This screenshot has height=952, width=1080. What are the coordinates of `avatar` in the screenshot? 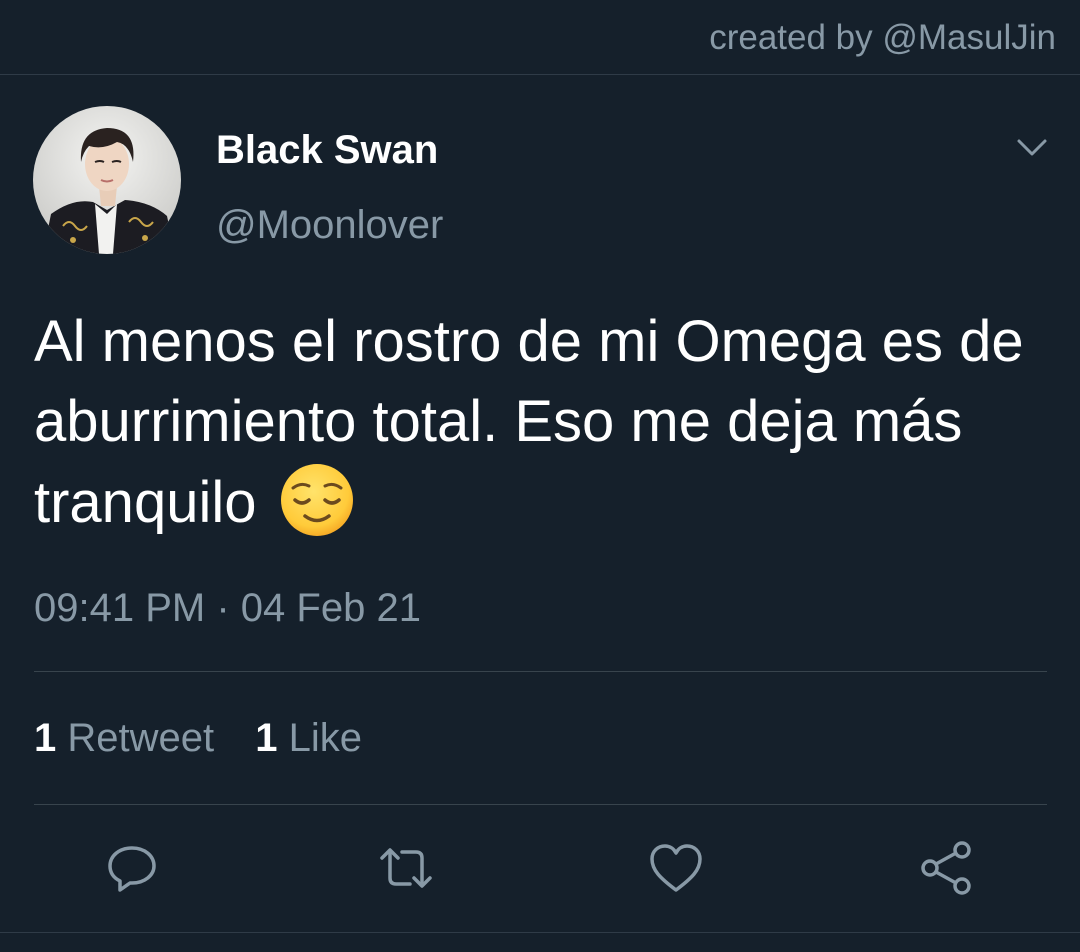 It's located at (107, 180).